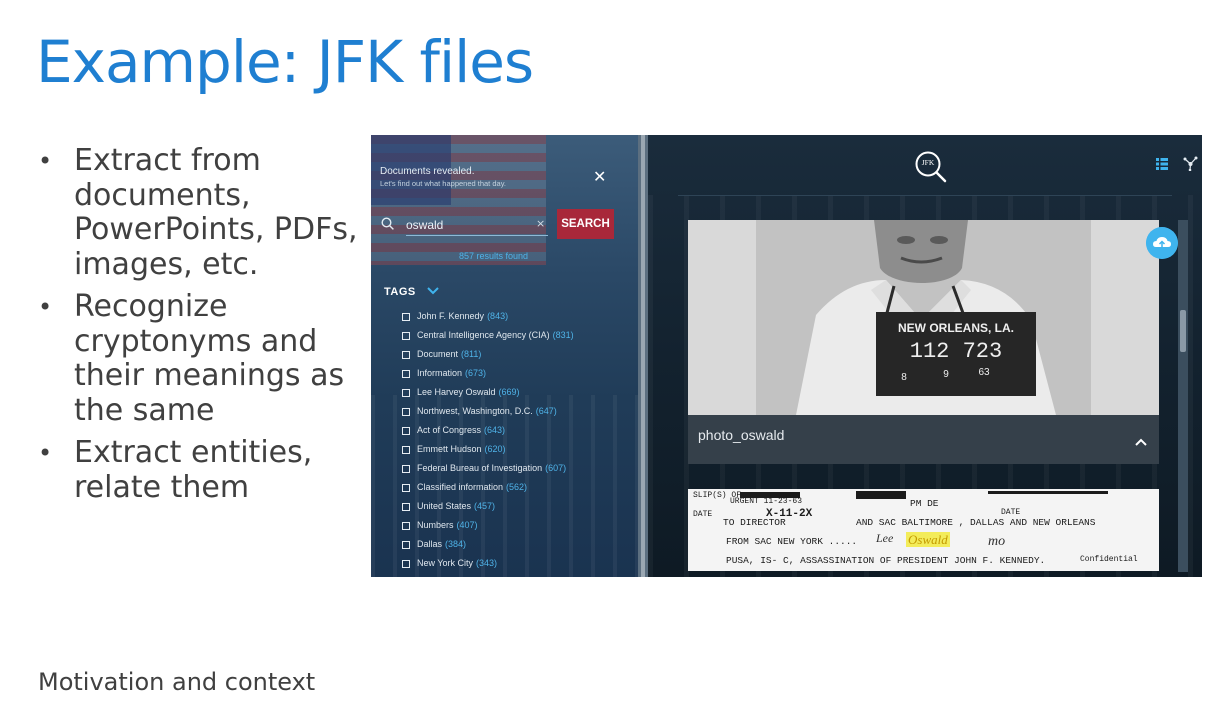 This screenshot has height=707, width=1230. Describe the element at coordinates (1011, 512) in the screenshot. I see `doc-date-right: DATE` at that location.